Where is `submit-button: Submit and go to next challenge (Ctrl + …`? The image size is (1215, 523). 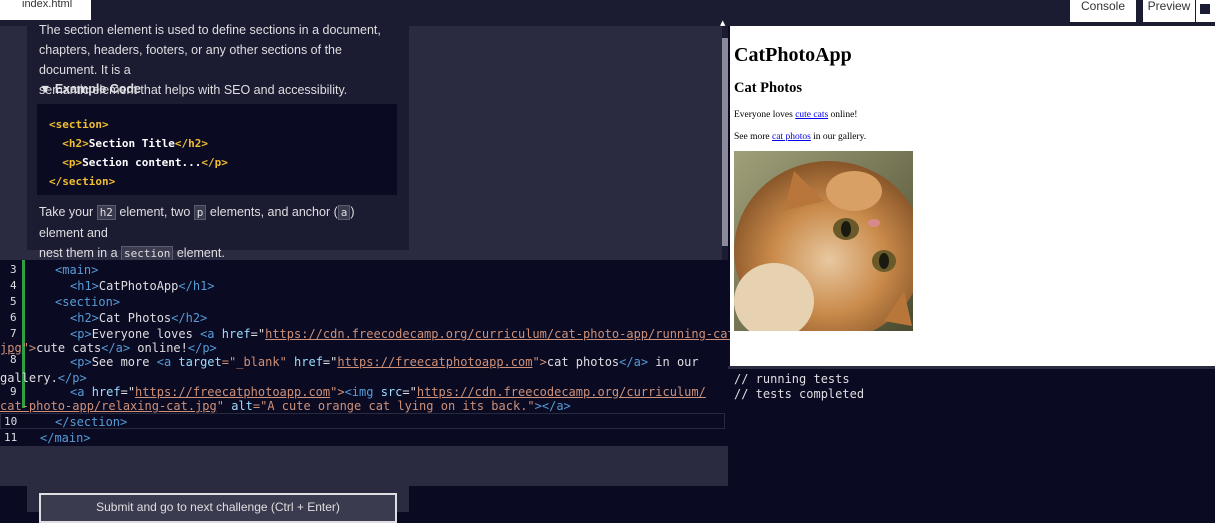 submit-button: Submit and go to next challenge (Ctrl + … is located at coordinates (218, 508).